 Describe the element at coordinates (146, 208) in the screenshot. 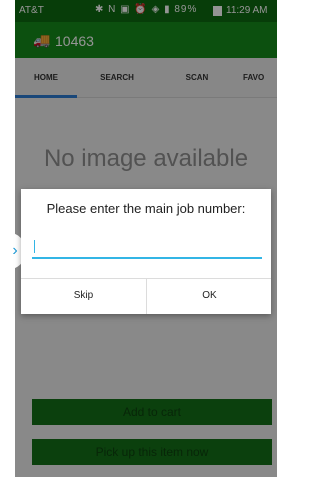

I see `dialog-title: Please enter the main job number:` at that location.